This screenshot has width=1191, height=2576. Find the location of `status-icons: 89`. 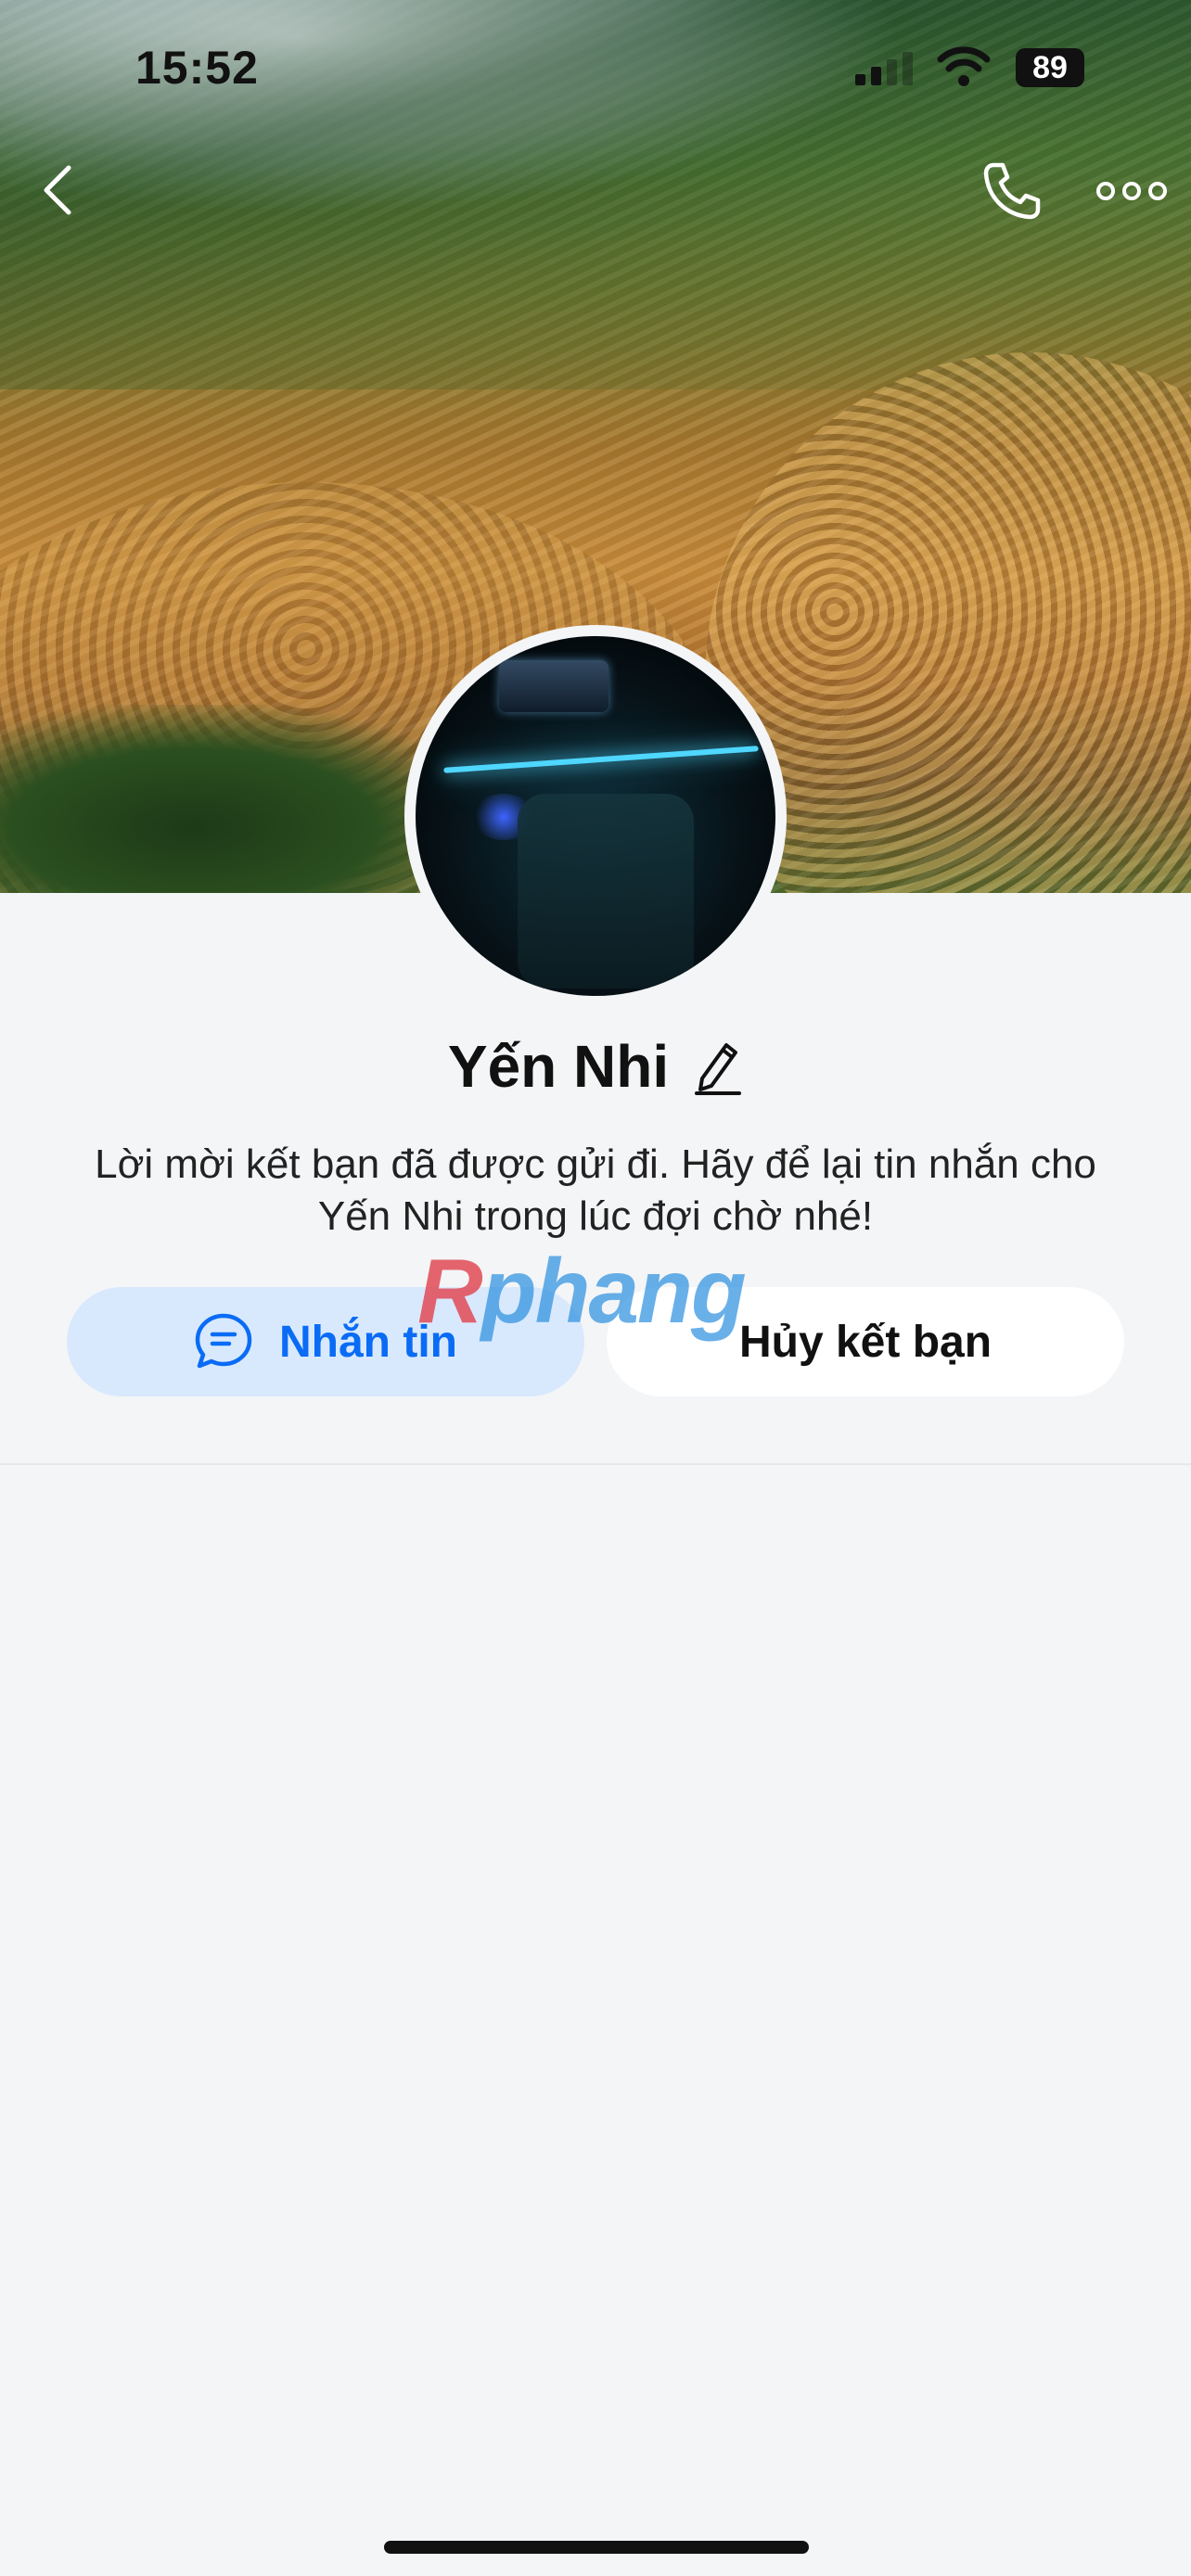

status-icons: 89 is located at coordinates (969, 68).